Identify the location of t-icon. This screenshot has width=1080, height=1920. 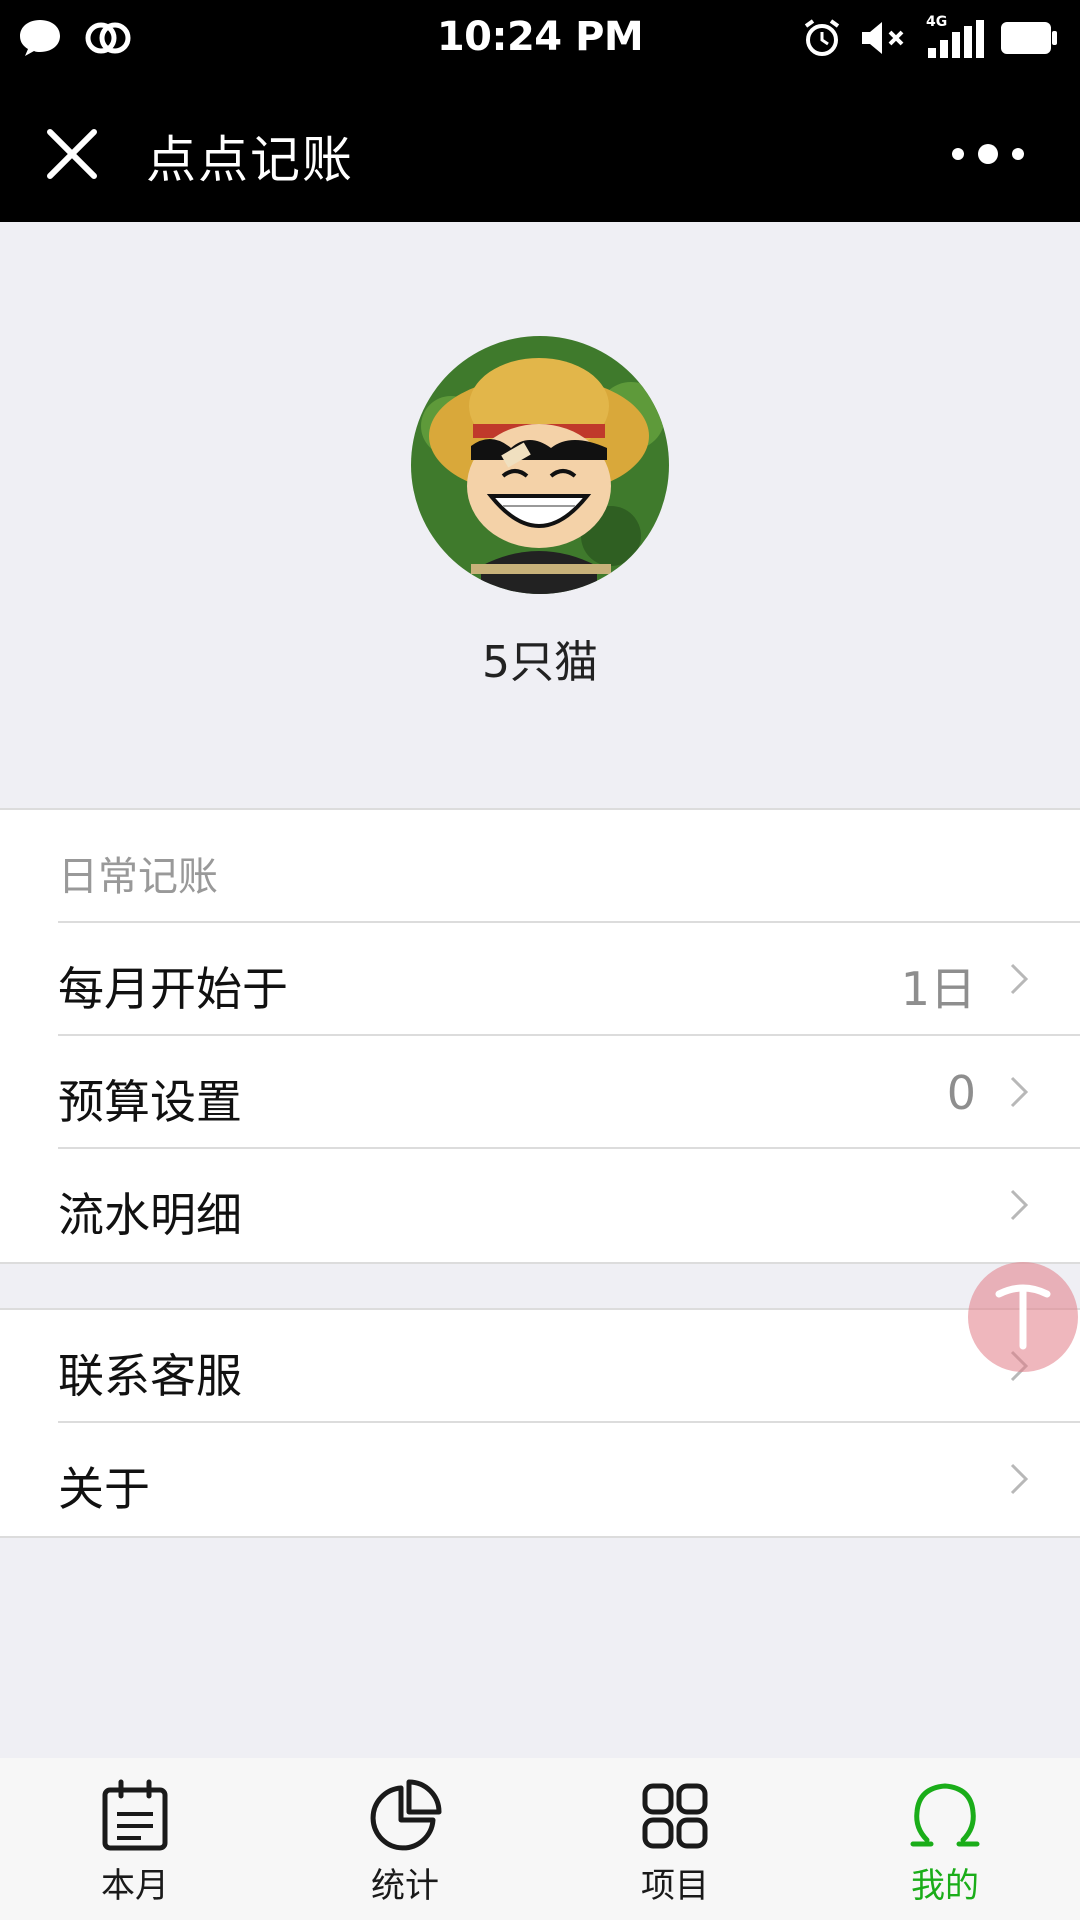
(1023, 1317).